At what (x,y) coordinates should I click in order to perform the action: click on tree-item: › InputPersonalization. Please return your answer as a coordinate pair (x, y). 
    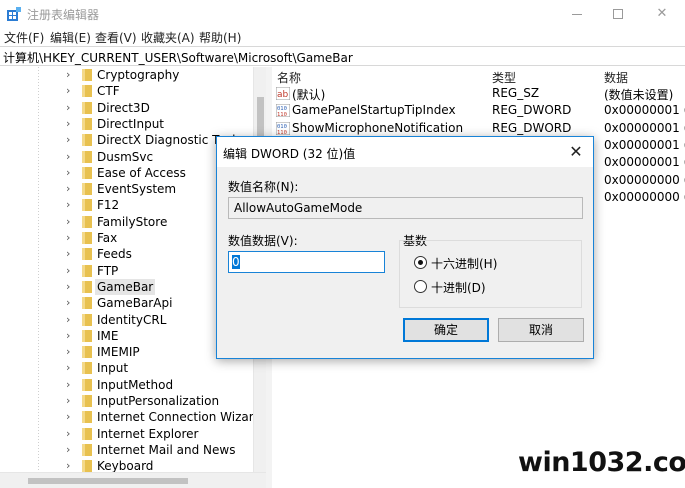
    Looking at the image, I should click on (133, 401).